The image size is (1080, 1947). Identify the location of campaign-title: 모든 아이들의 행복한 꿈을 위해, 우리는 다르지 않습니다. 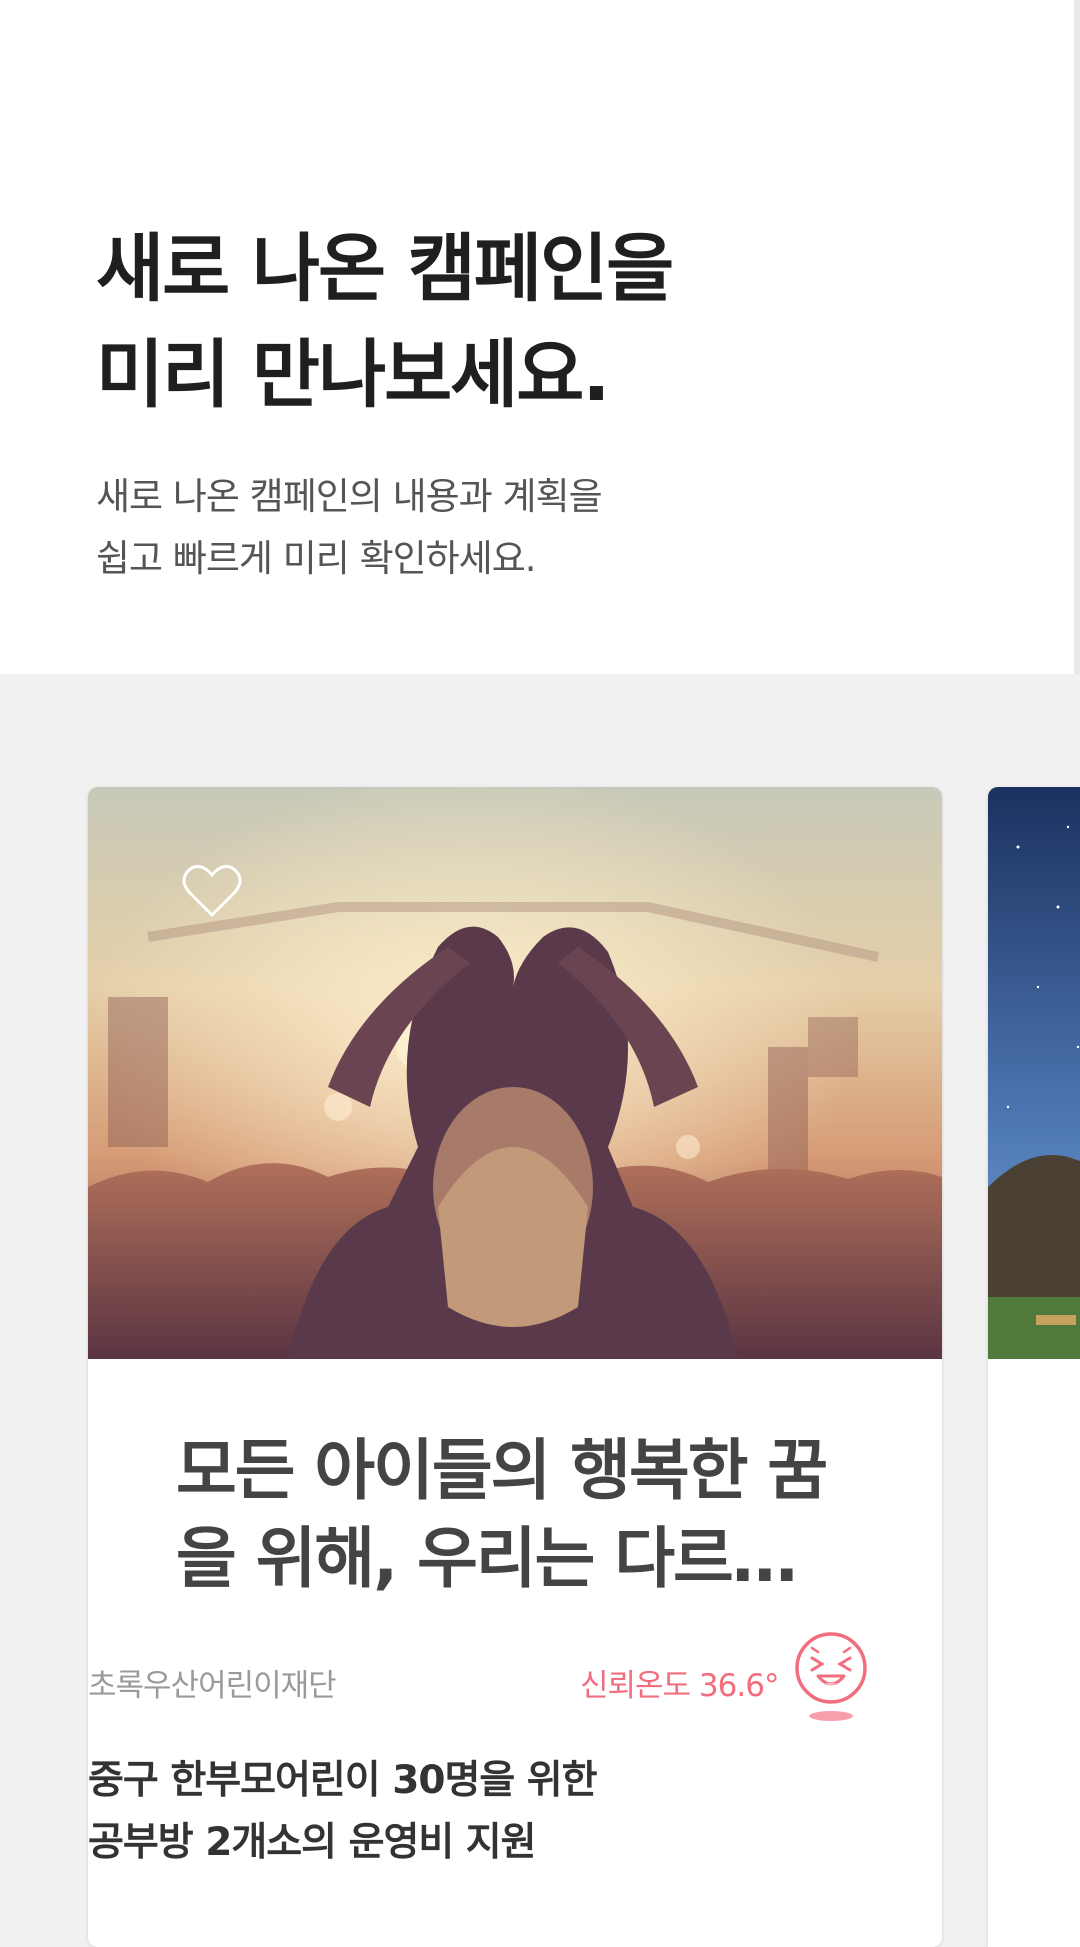
(516, 1515).